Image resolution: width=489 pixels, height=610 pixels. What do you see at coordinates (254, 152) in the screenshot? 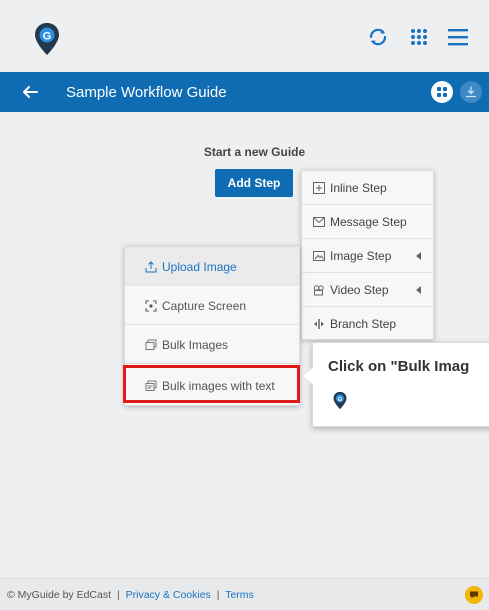
I see `start-guide-title: Start a new Guide` at bounding box center [254, 152].